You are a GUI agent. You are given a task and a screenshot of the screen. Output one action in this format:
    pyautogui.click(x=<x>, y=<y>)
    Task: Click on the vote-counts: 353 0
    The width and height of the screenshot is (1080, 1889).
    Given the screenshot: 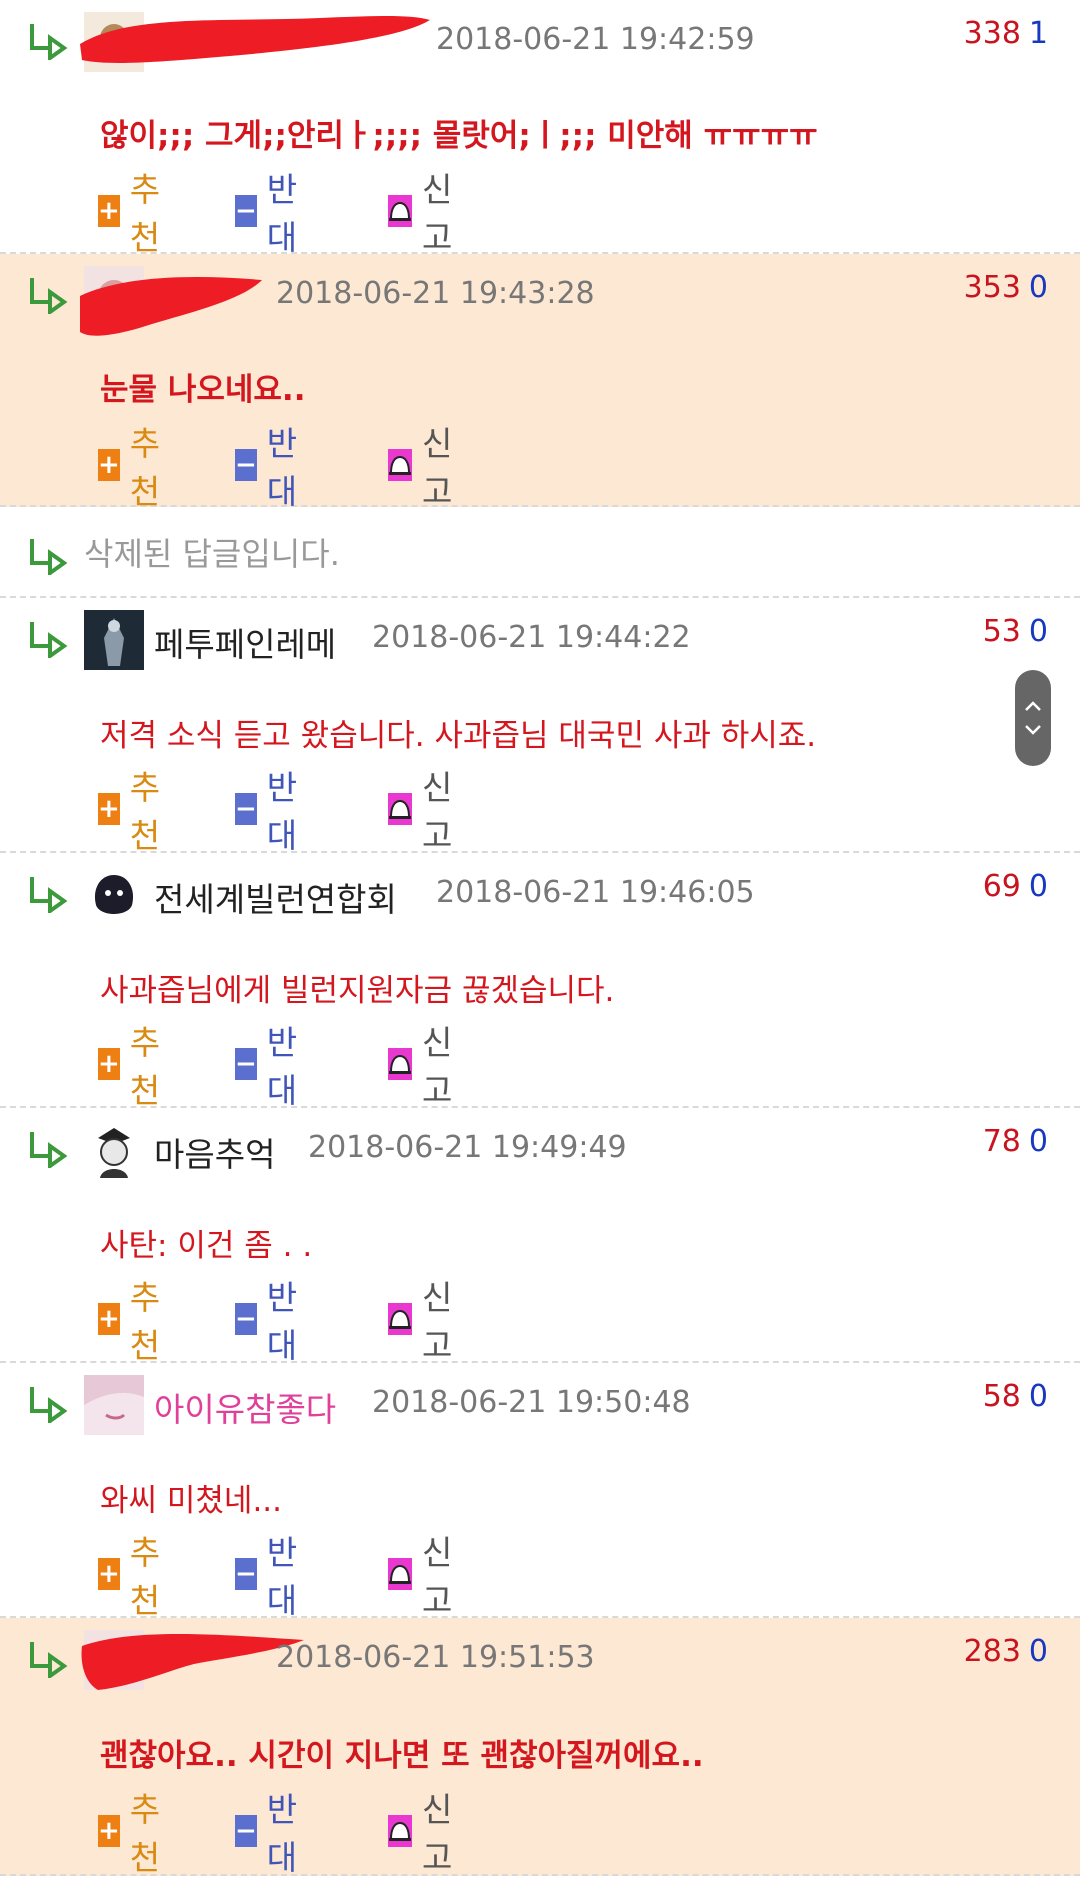 What is the action you would take?
    pyautogui.click(x=1006, y=287)
    